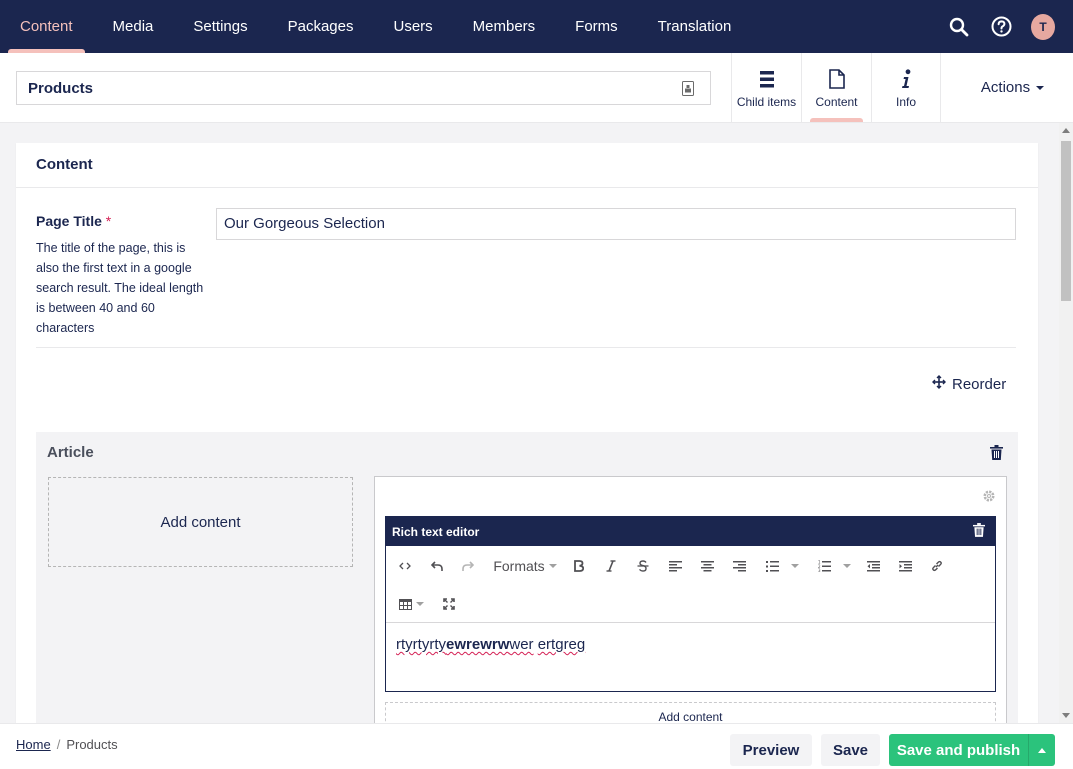  I want to click on info-icon, so click(906, 79).